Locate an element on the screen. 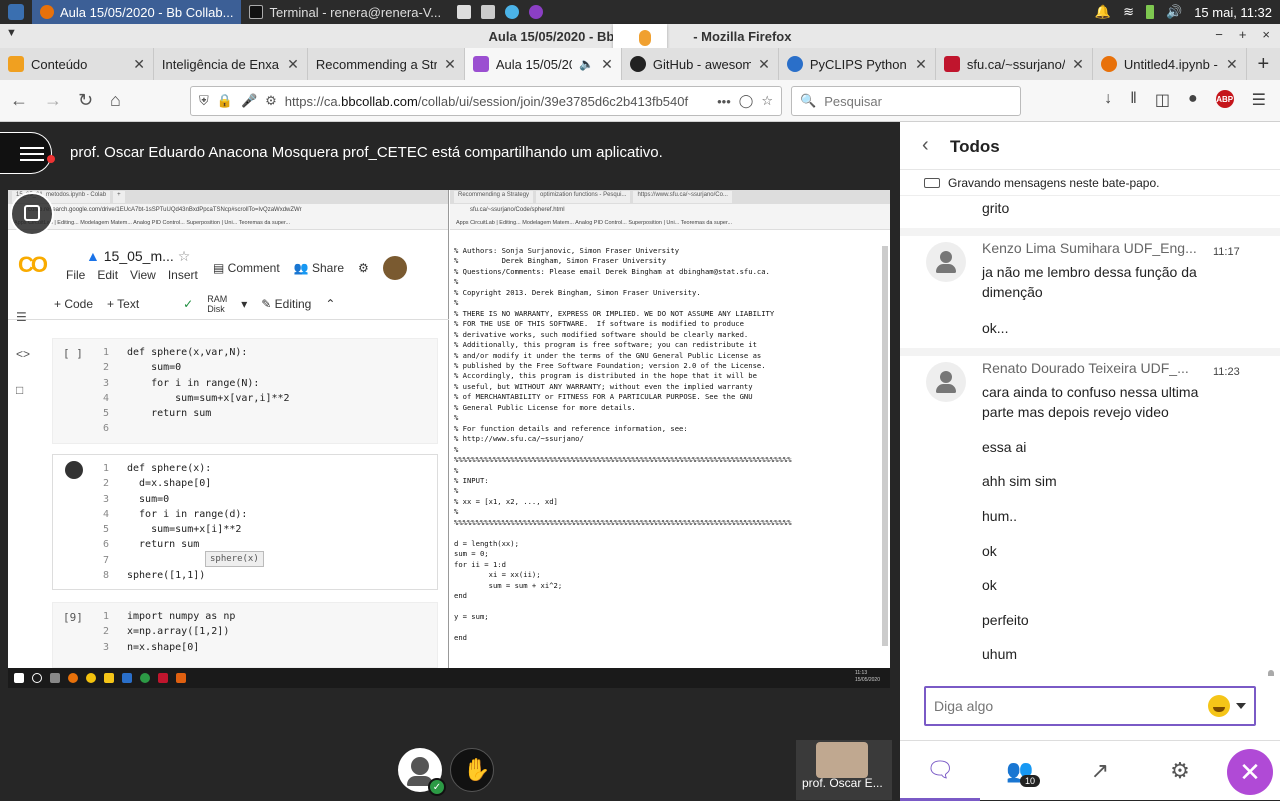 This screenshot has height=801, width=1280. gear-icon: ⚙ is located at coordinates (363, 268).